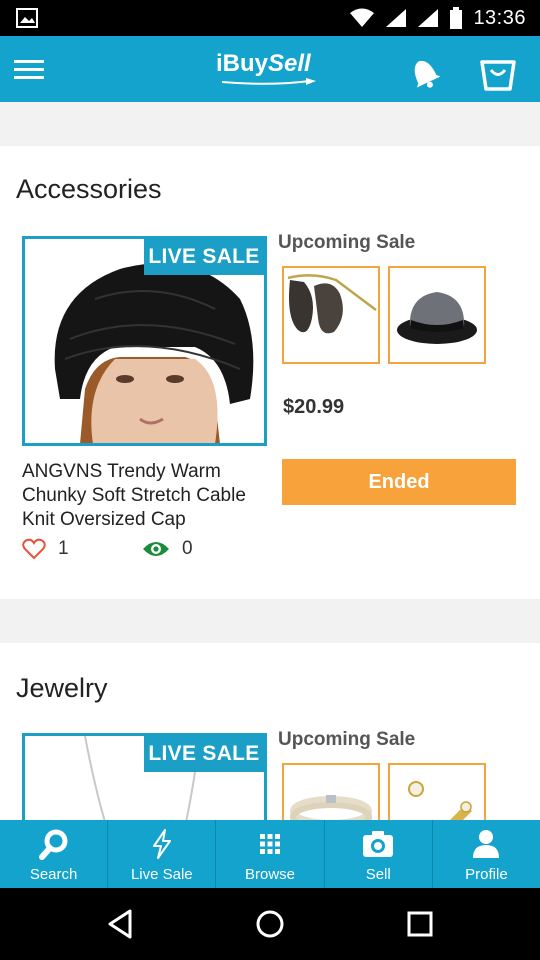 This screenshot has width=540, height=960. Describe the element at coordinates (270, 18) in the screenshot. I see `status-bar: 13:36` at that location.